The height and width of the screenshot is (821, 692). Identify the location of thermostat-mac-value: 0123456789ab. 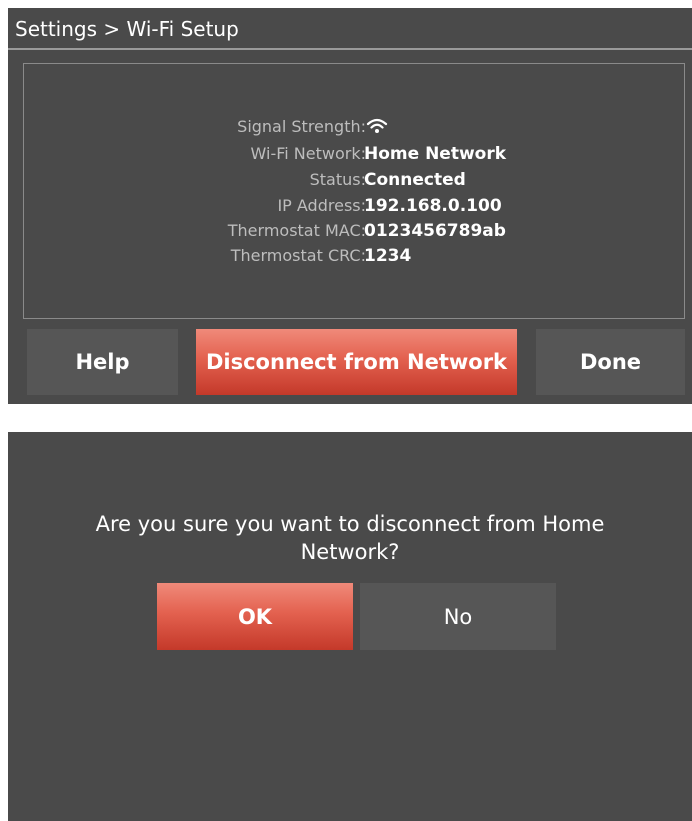
(435, 231).